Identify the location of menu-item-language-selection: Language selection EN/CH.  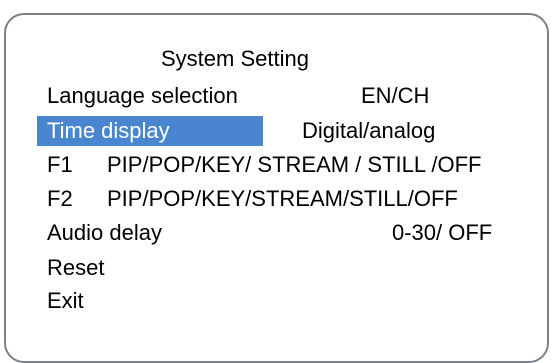
(276, 96).